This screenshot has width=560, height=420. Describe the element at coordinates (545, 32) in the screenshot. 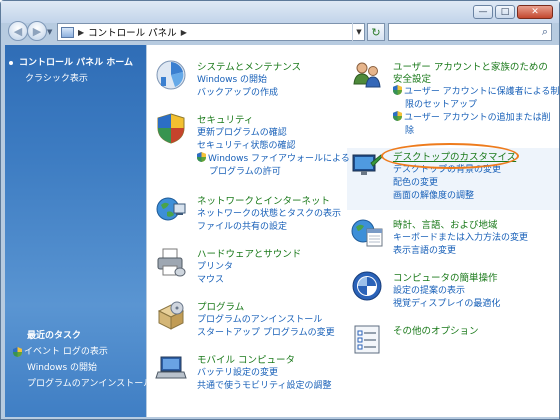

I see `search-icon: ⌕` at that location.